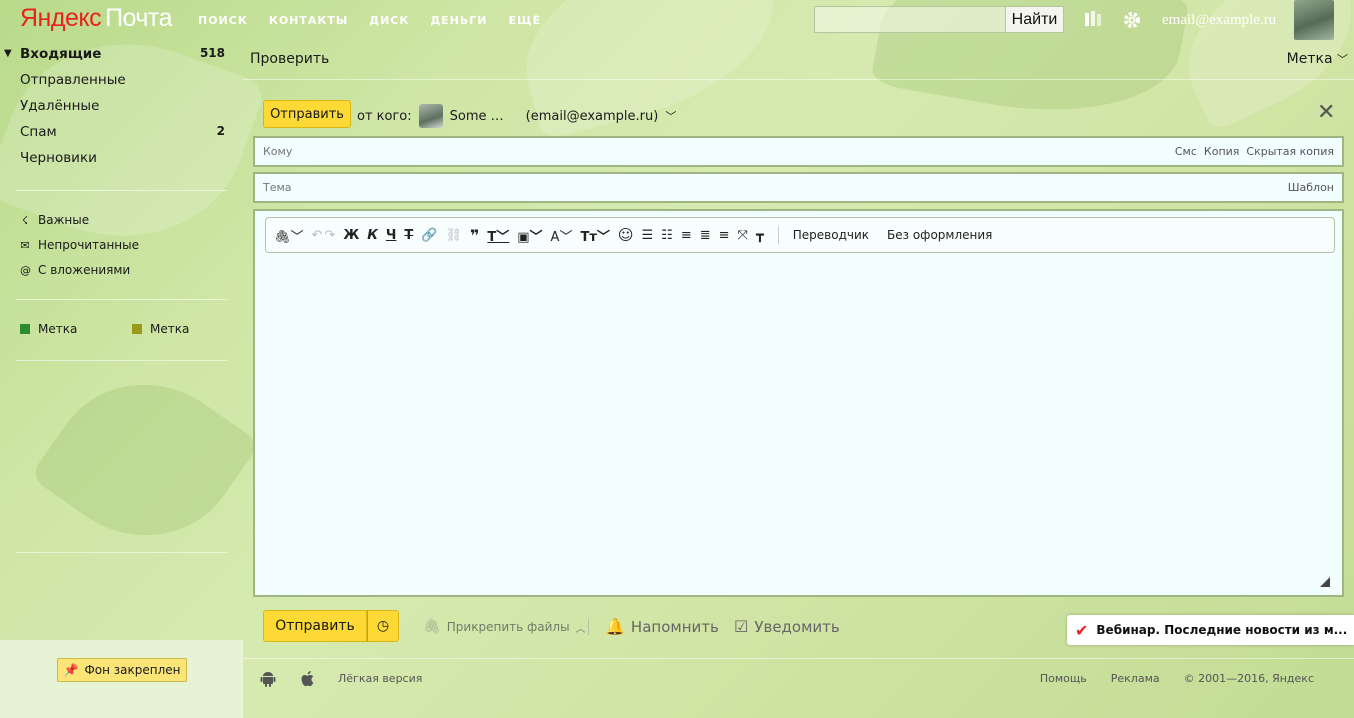  What do you see at coordinates (96, 18) in the screenshot?
I see `logo: Яндекс Почта` at bounding box center [96, 18].